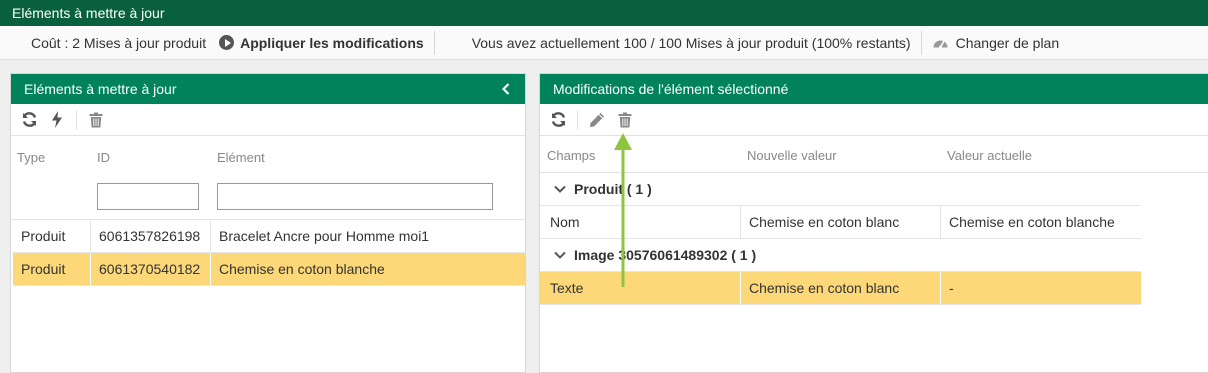  Describe the element at coordinates (874, 89) in the screenshot. I see `changes-panel-header: Modifications de l'élément sélectionné` at that location.